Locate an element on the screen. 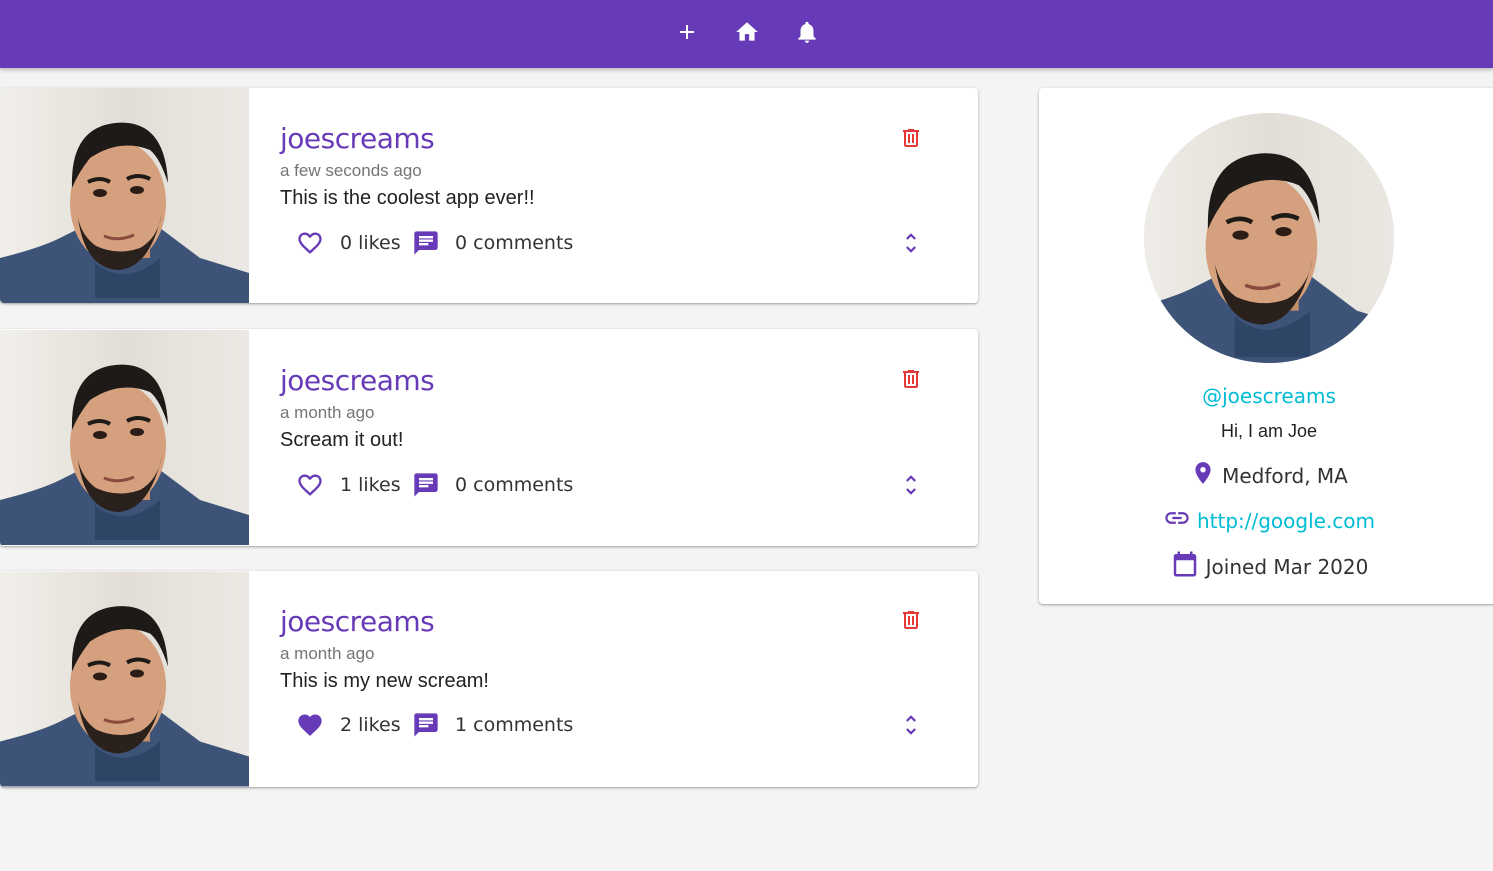 The image size is (1493, 871). joined-text: Joined Mar 2020 is located at coordinates (1287, 566).